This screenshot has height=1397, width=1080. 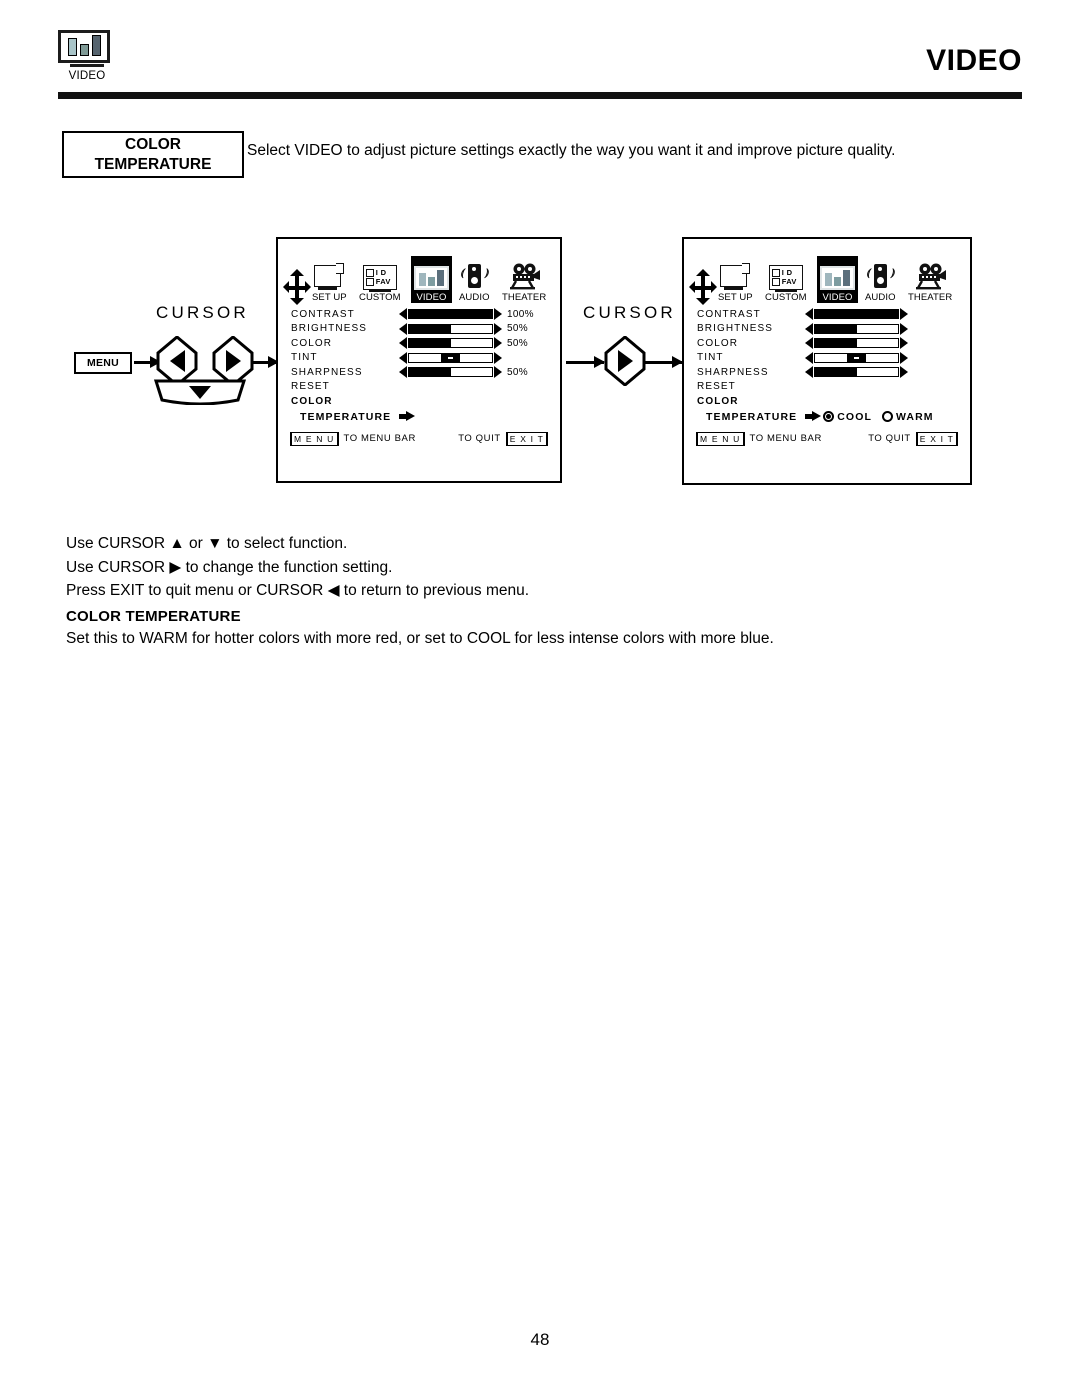 I want to click on exit-keycap-right: E X I T, so click(x=936, y=438).